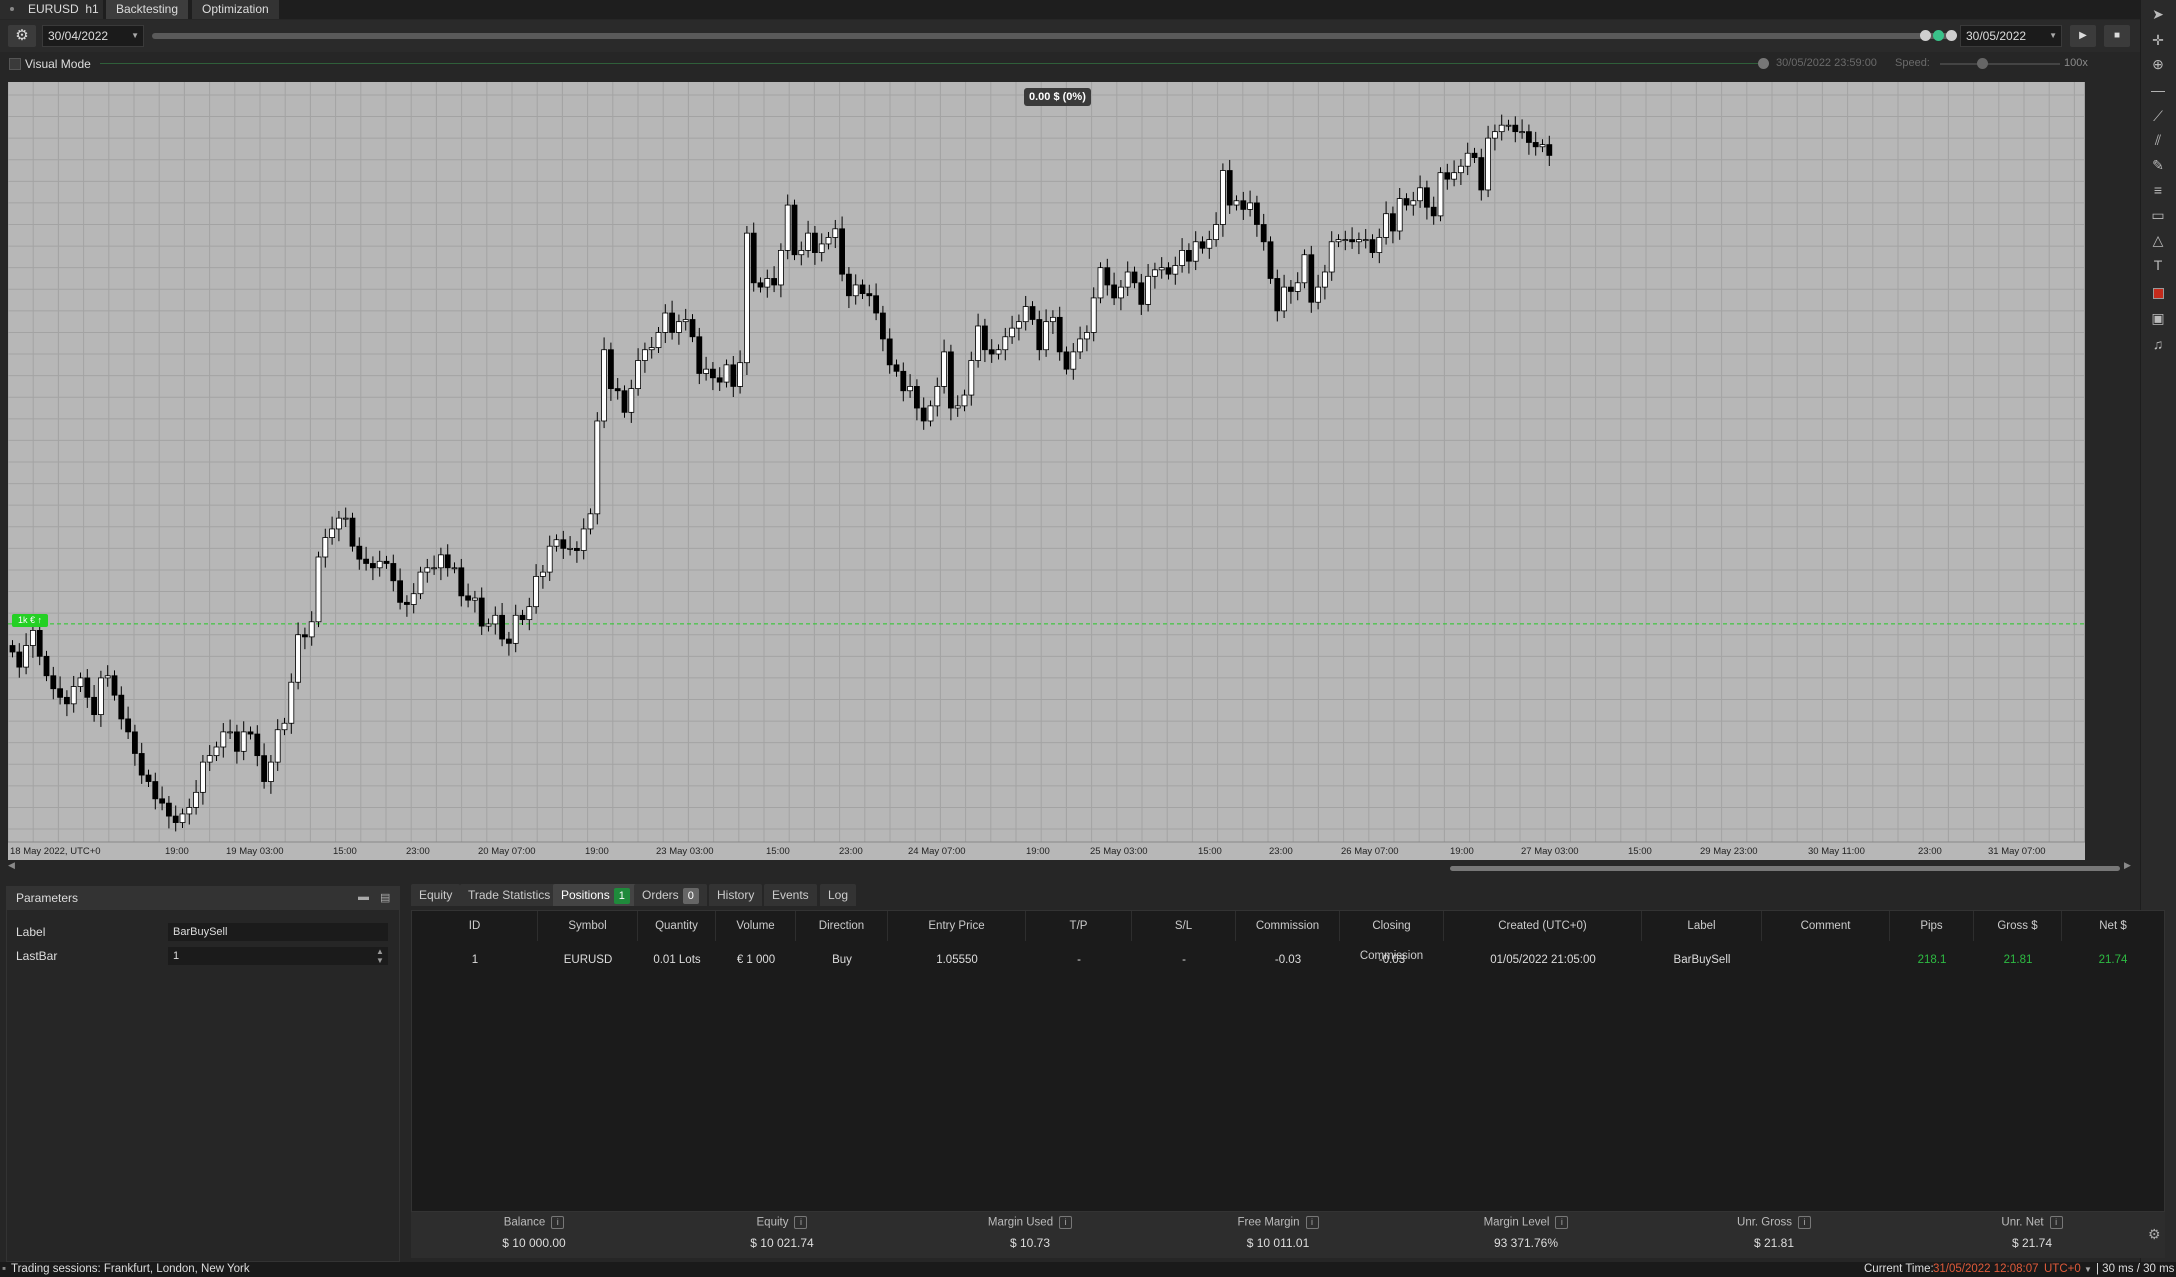  I want to click on rectangle-icon: ▭, so click(2158, 215).